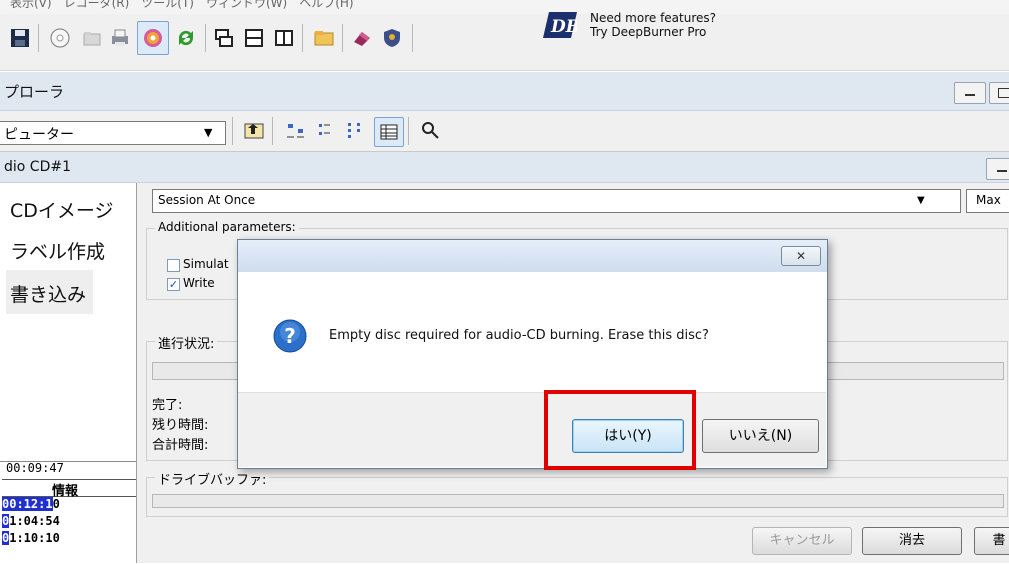 The image size is (1009, 564). I want to click on cascade-icon, so click(224, 38).